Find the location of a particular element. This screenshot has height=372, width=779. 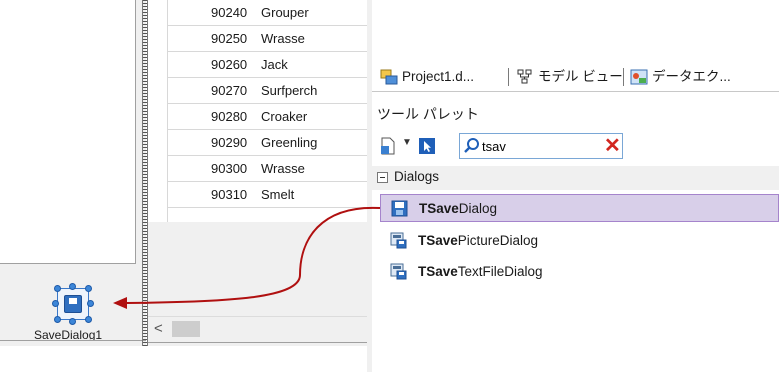

grid-bottom-border is located at coordinates (257, 344).